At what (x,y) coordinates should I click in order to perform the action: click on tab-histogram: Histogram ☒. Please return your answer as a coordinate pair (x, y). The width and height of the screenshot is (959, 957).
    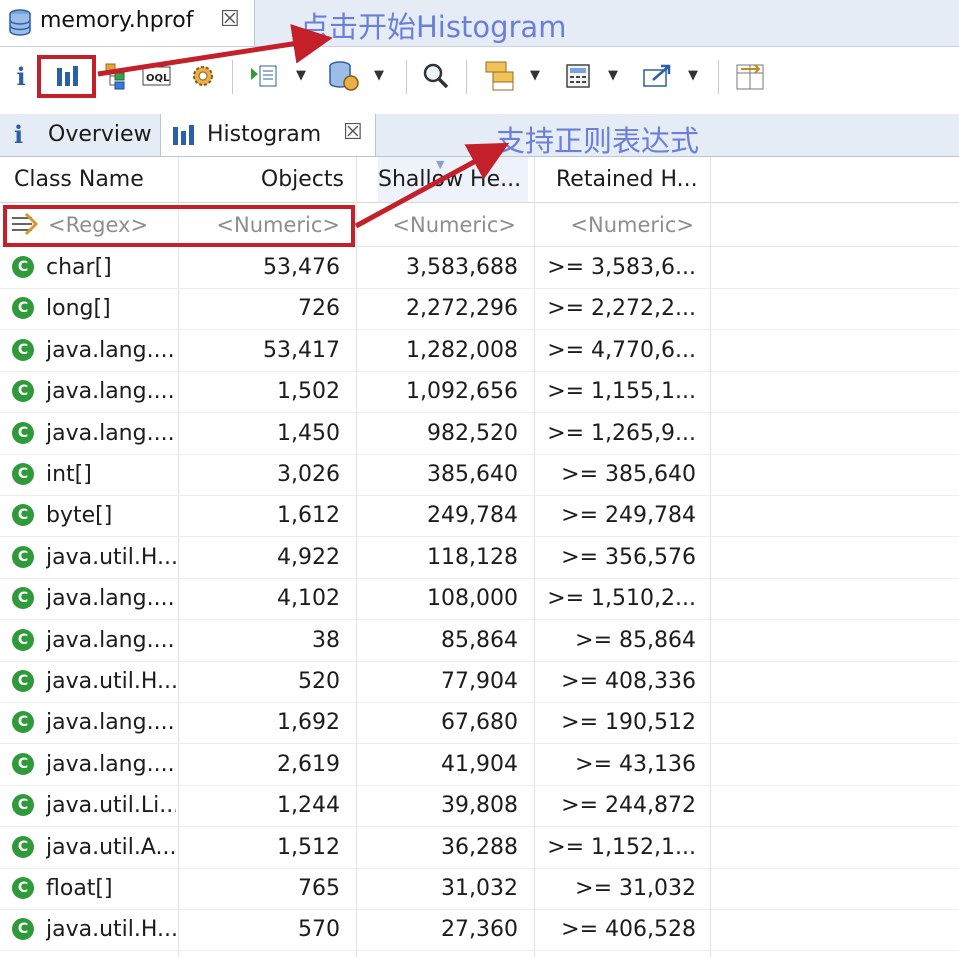
    Looking at the image, I should click on (268, 135).